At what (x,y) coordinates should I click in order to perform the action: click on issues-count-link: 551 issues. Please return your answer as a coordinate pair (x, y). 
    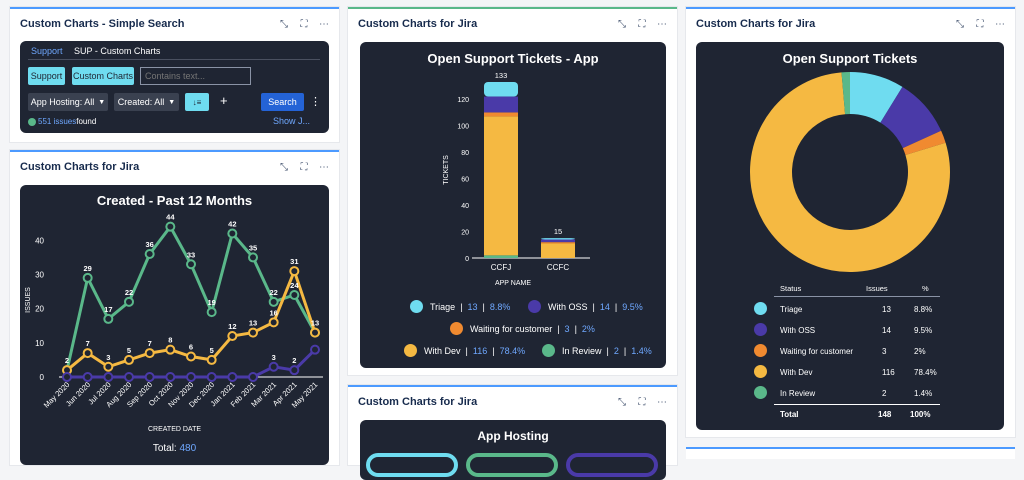
    Looking at the image, I should click on (57, 121).